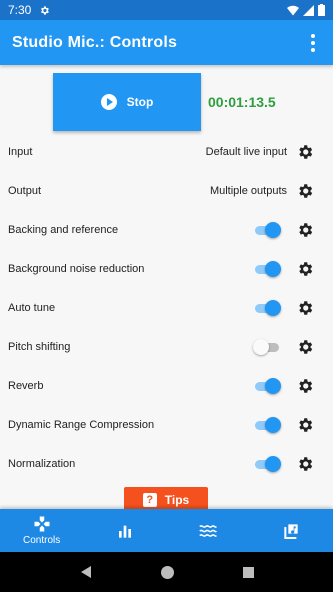 Image resolution: width=333 pixels, height=592 pixels. I want to click on wifi-icon, so click(293, 10).